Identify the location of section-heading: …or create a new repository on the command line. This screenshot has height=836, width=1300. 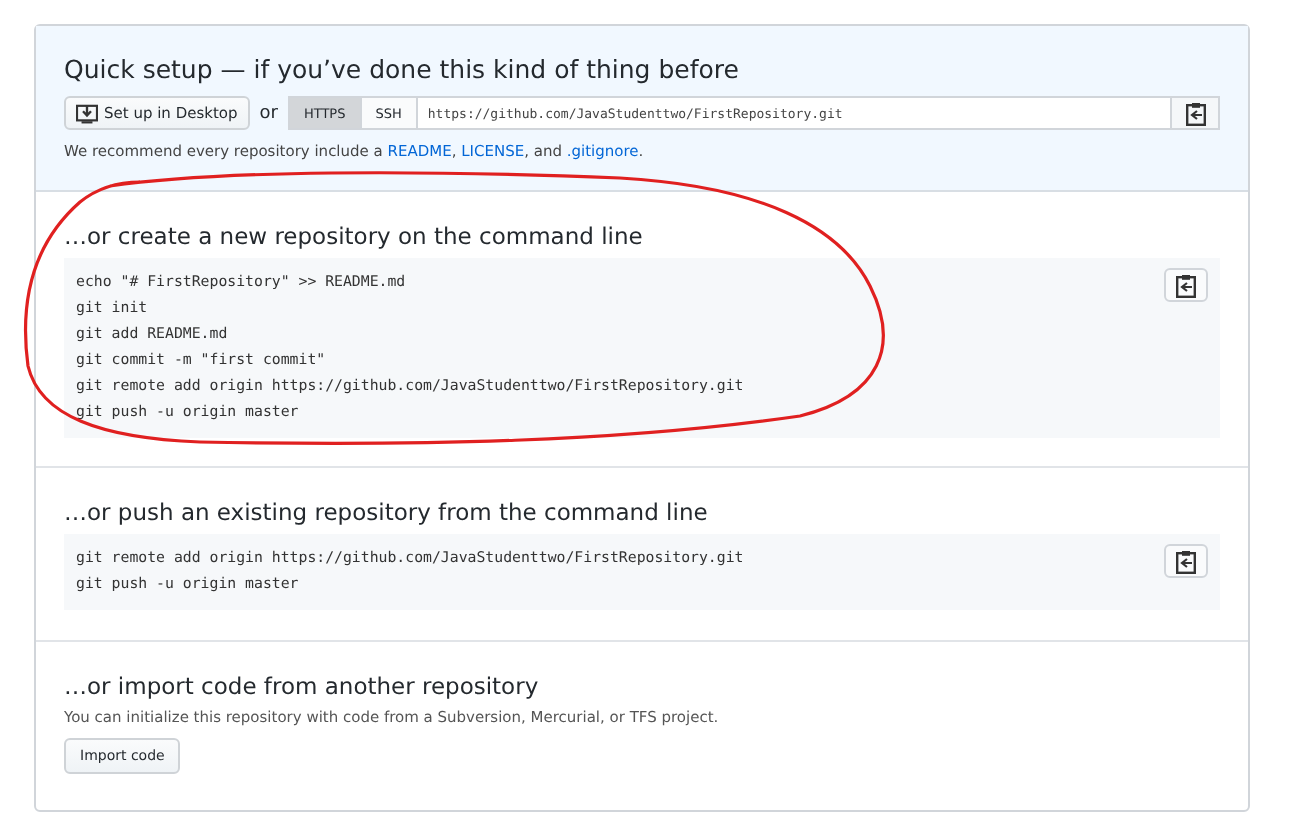
(354, 236).